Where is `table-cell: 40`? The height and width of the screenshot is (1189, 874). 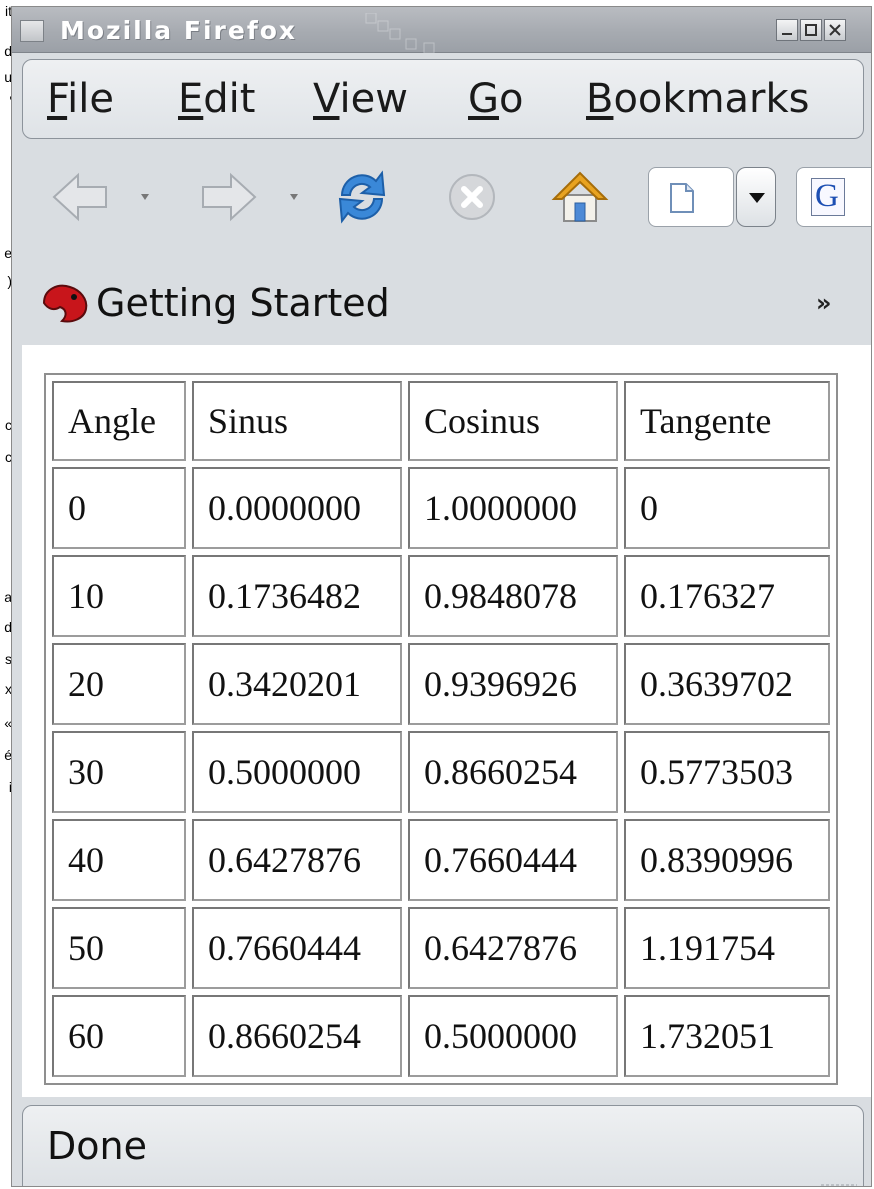 table-cell: 40 is located at coordinates (119, 860).